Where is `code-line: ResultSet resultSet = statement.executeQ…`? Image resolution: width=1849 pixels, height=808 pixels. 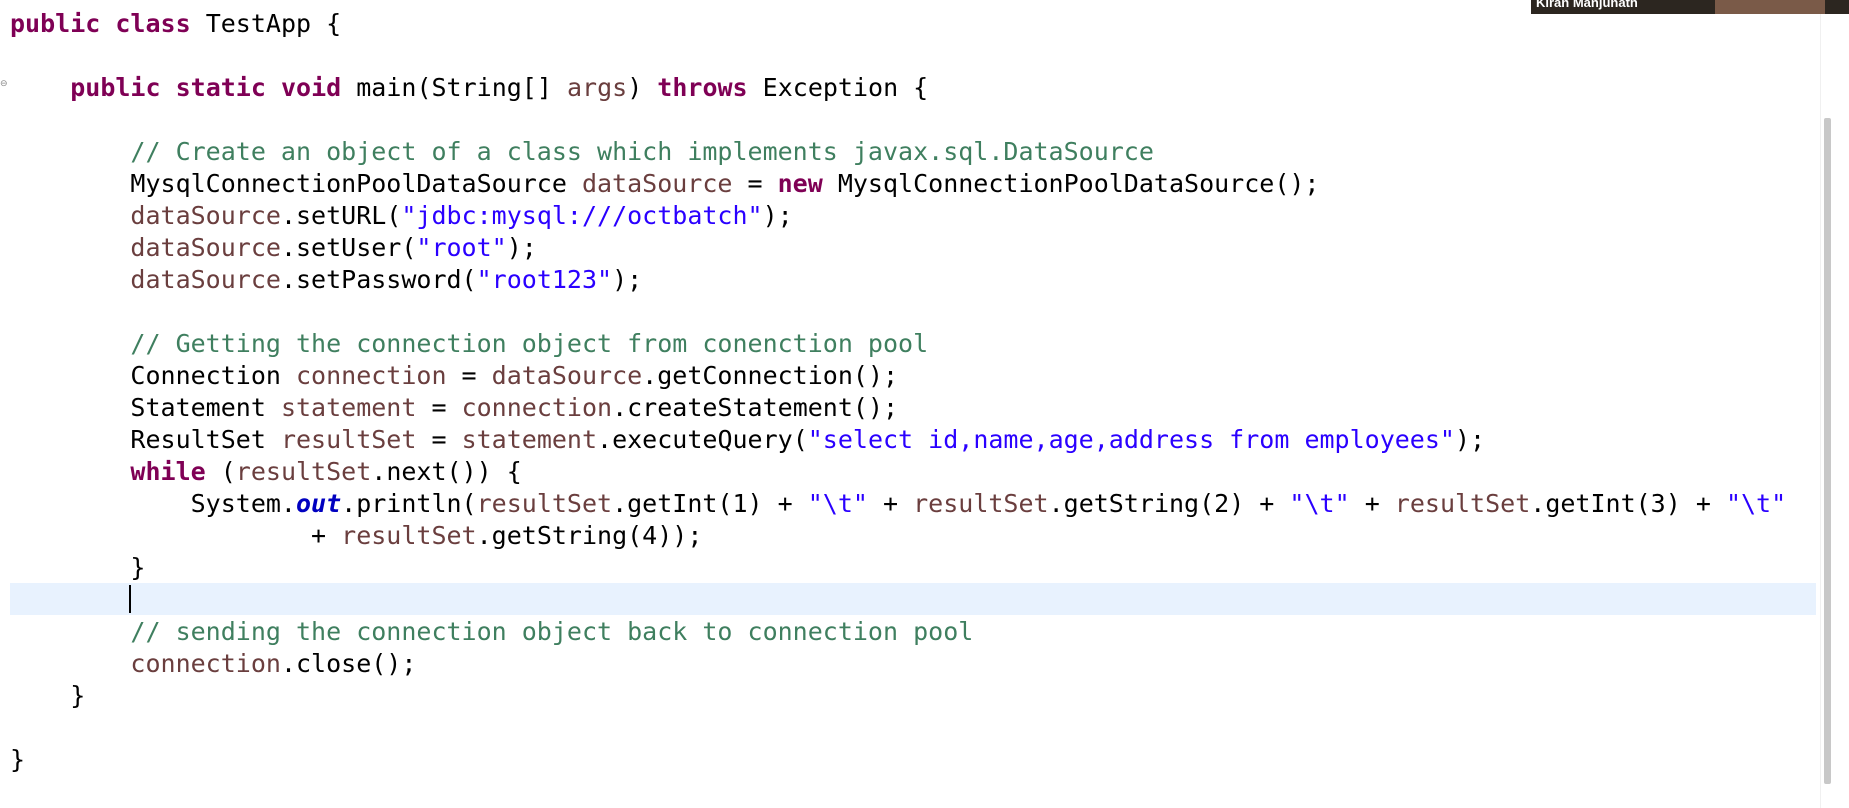 code-line: ResultSet resultSet = statement.executeQ… is located at coordinates (747, 440).